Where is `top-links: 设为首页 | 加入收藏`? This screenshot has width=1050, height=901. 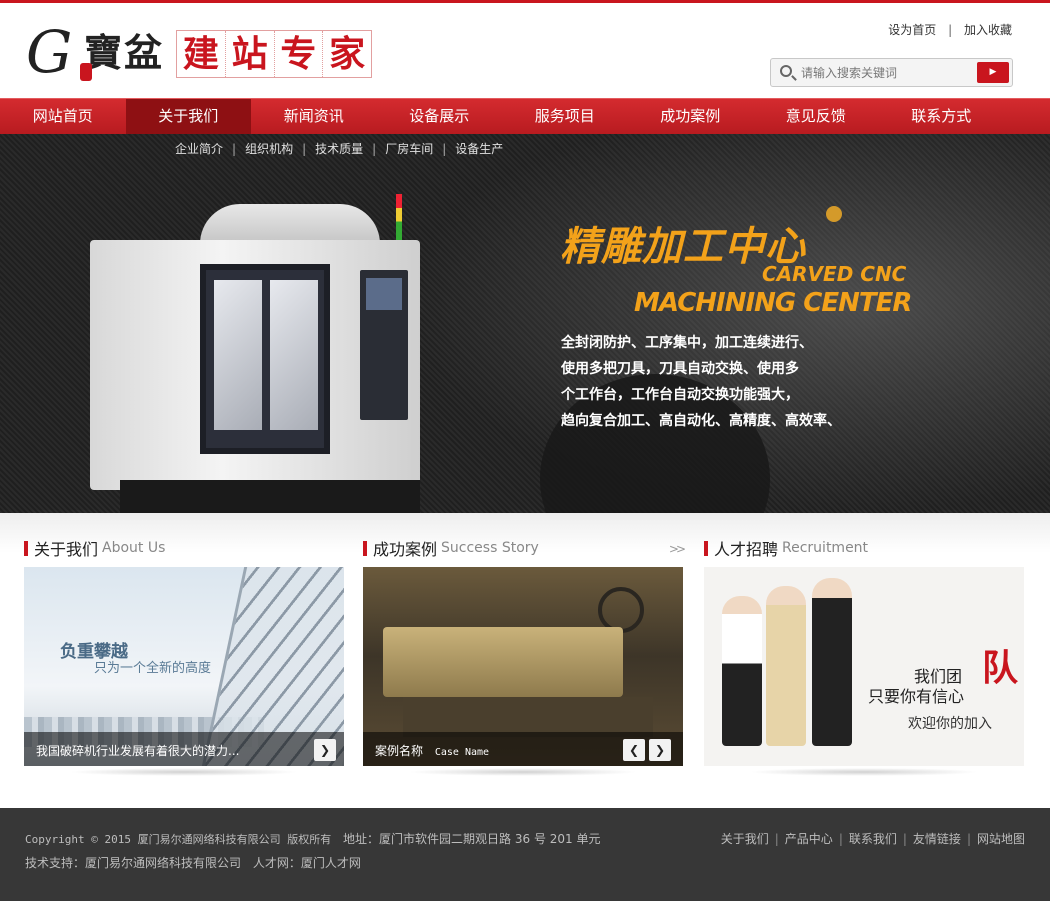
top-links: 设为首页 | 加入收藏 is located at coordinates (950, 29).